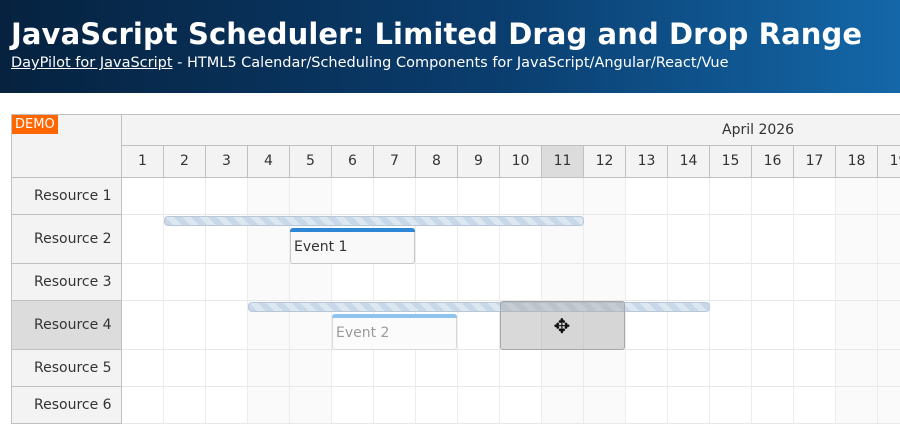 The height and width of the screenshot is (424, 900). I want to click on timeheader-days: 12345678910111213141516171819, so click(511, 162).